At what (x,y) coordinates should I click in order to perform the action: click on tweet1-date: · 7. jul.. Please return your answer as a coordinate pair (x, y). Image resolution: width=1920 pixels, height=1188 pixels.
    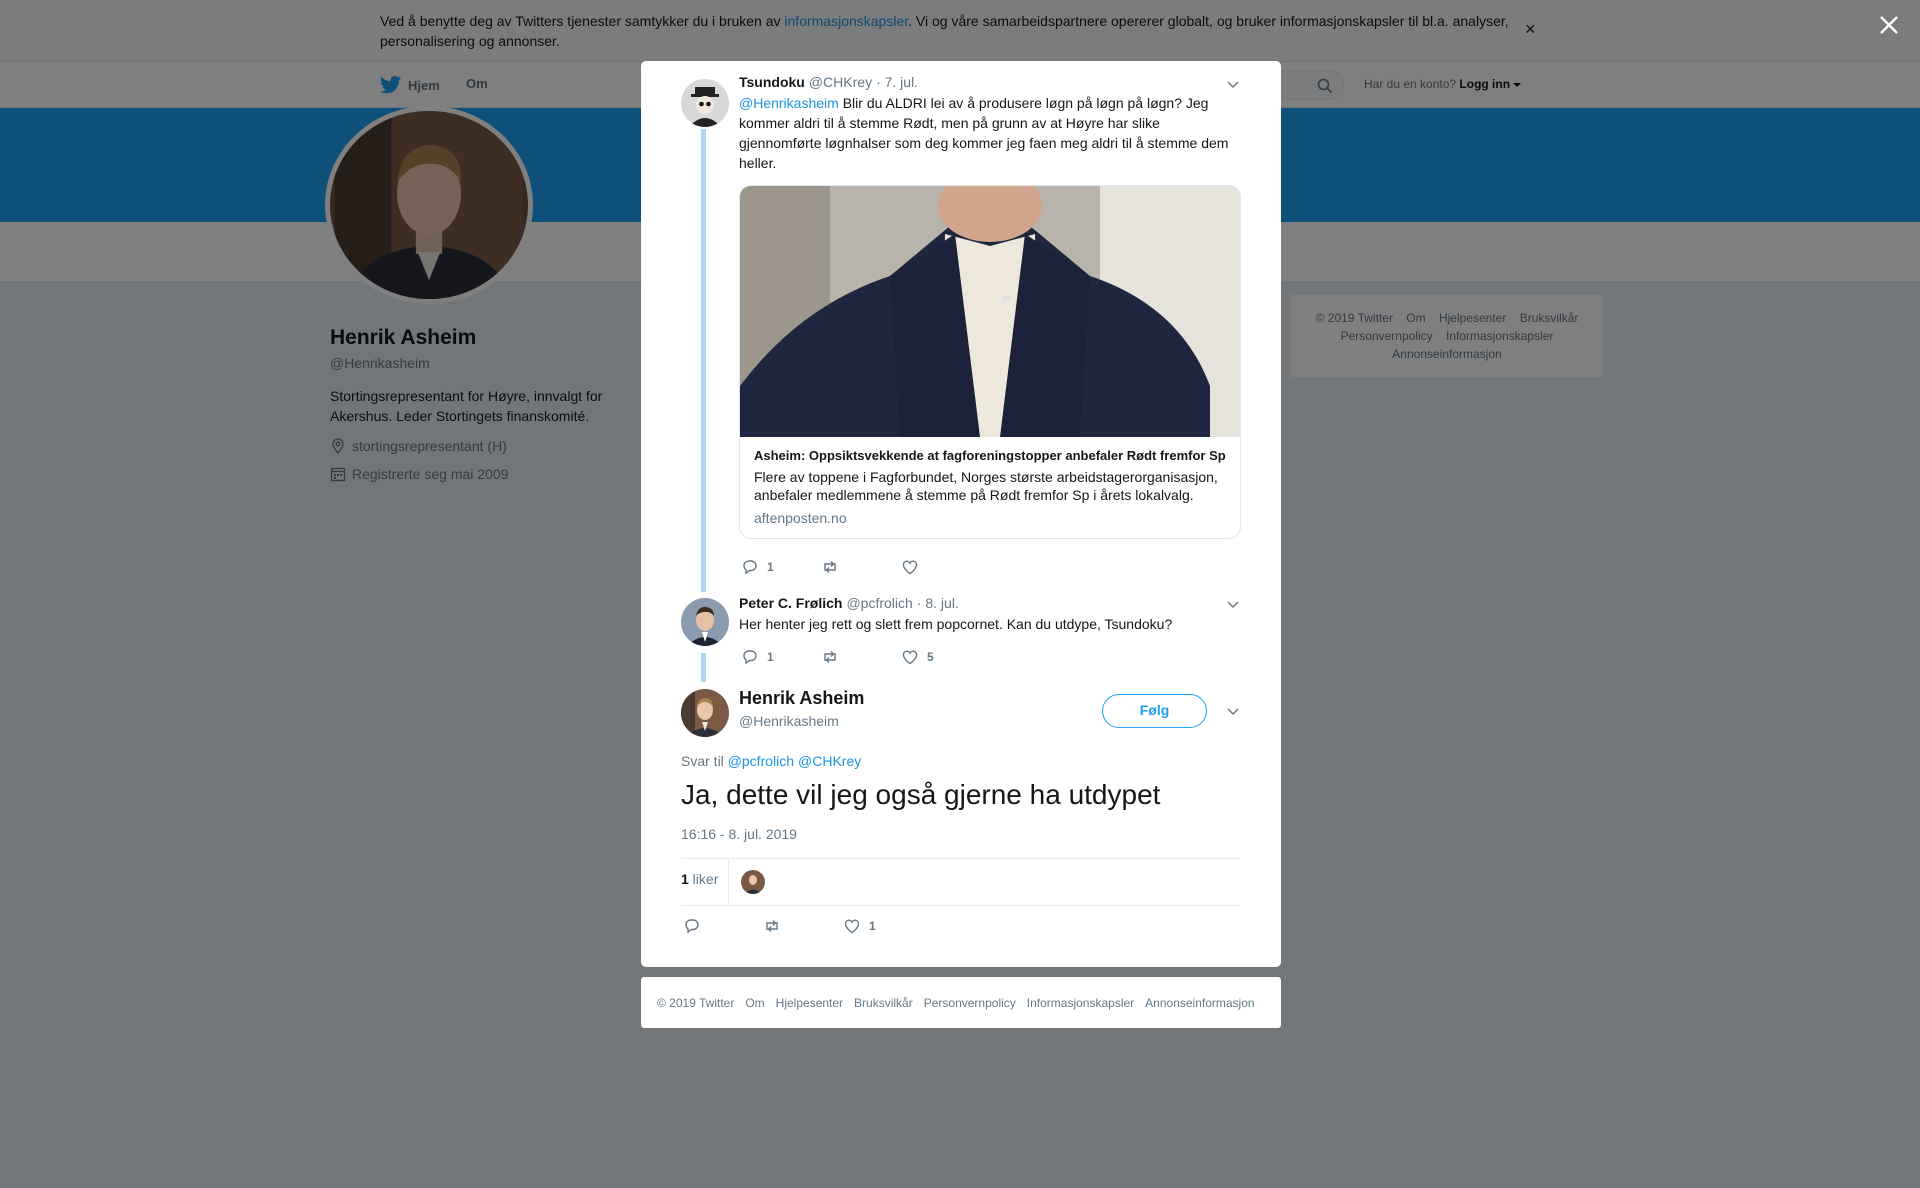
    Looking at the image, I should click on (897, 82).